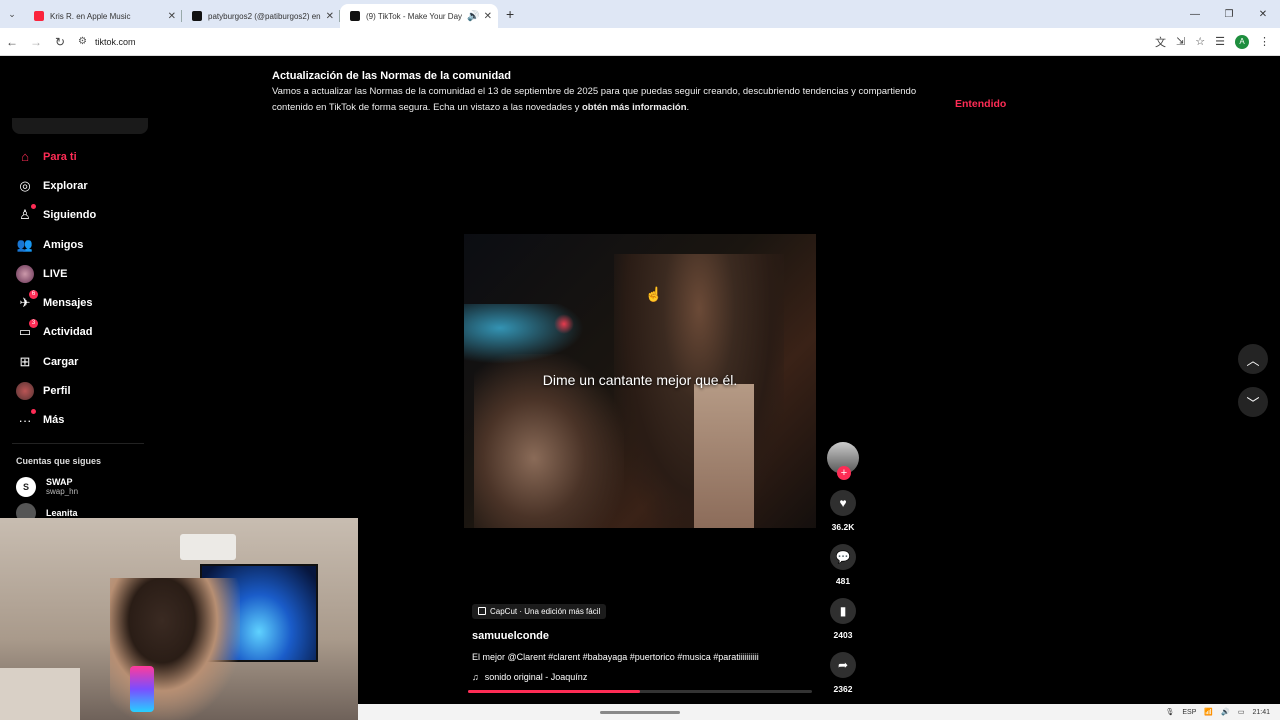 The width and height of the screenshot is (1280, 720). I want to click on webcam-overlay, so click(179, 619).